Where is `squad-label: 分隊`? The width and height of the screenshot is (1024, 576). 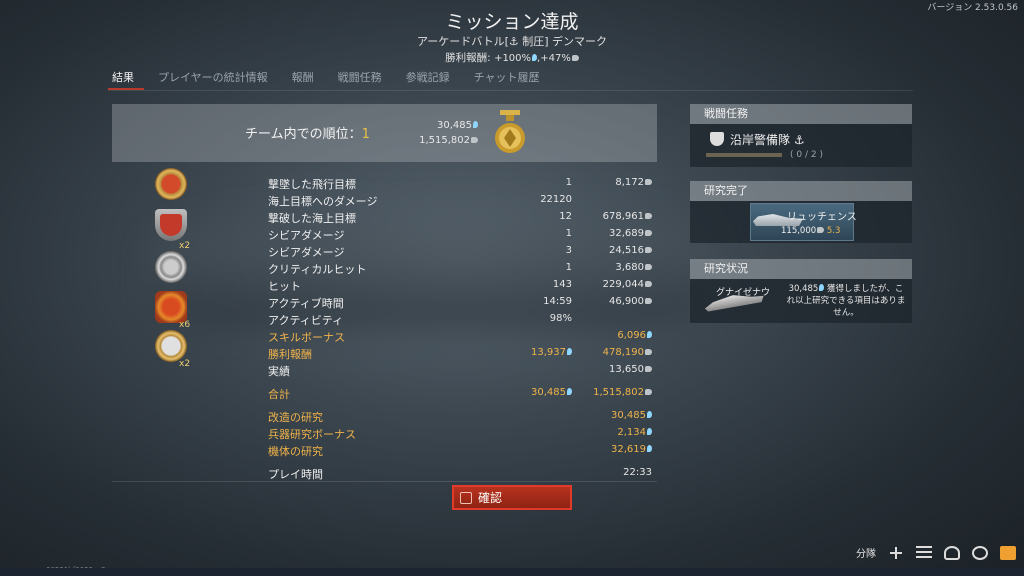 squad-label: 分隊 is located at coordinates (866, 554).